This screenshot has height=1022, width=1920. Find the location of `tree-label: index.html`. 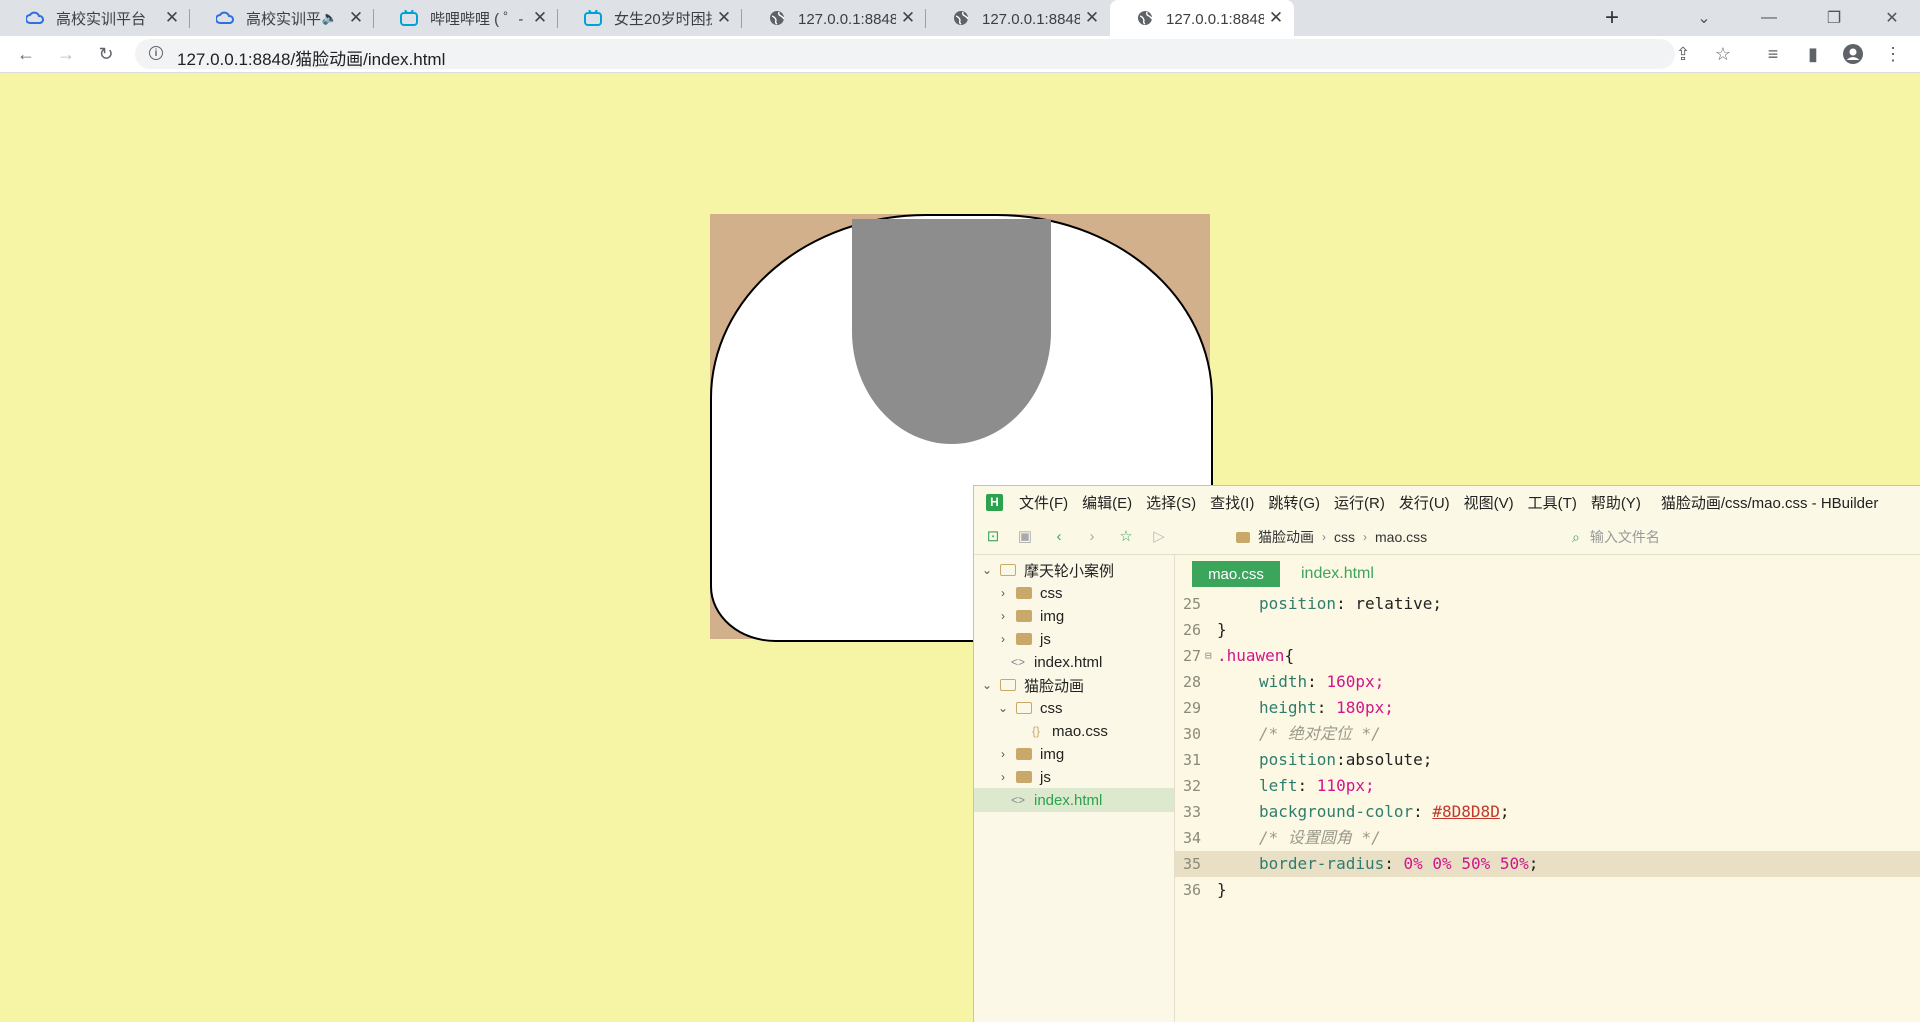

tree-label: index.html is located at coordinates (1068, 662).